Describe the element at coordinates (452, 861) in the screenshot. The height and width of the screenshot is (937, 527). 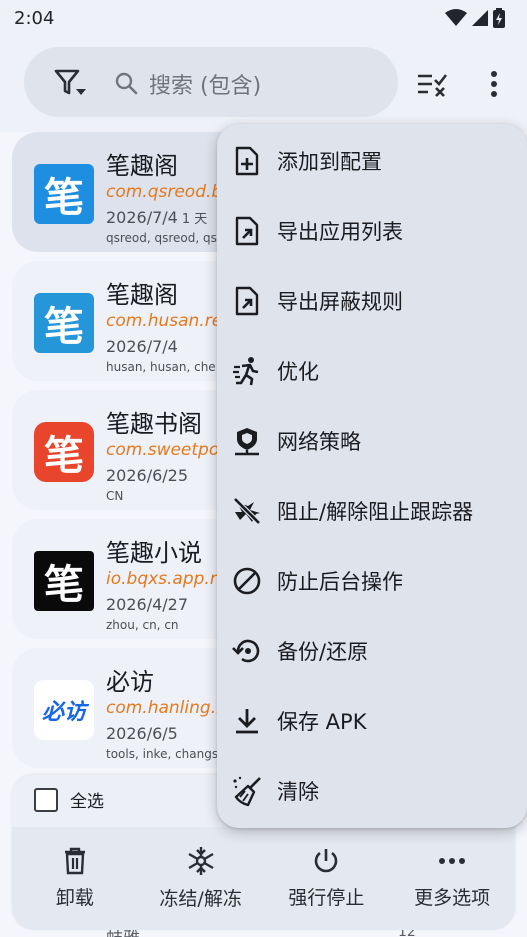
I see `more-horiz-icon` at that location.